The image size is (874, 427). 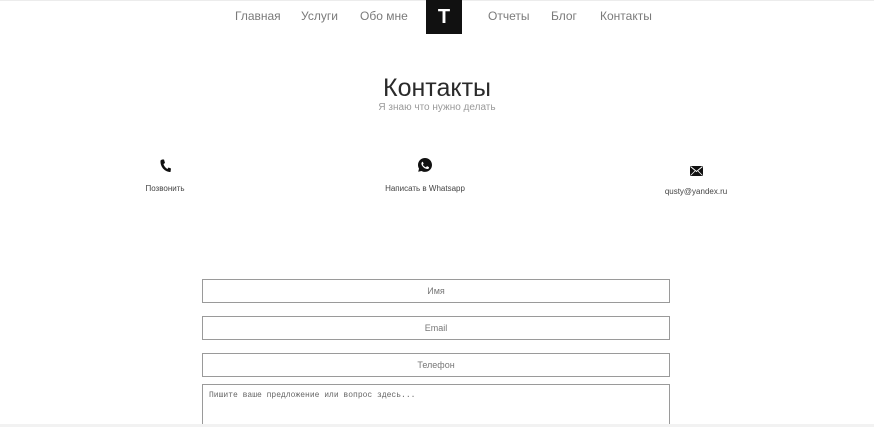 I want to click on page-title: Контакты, so click(x=437, y=88).